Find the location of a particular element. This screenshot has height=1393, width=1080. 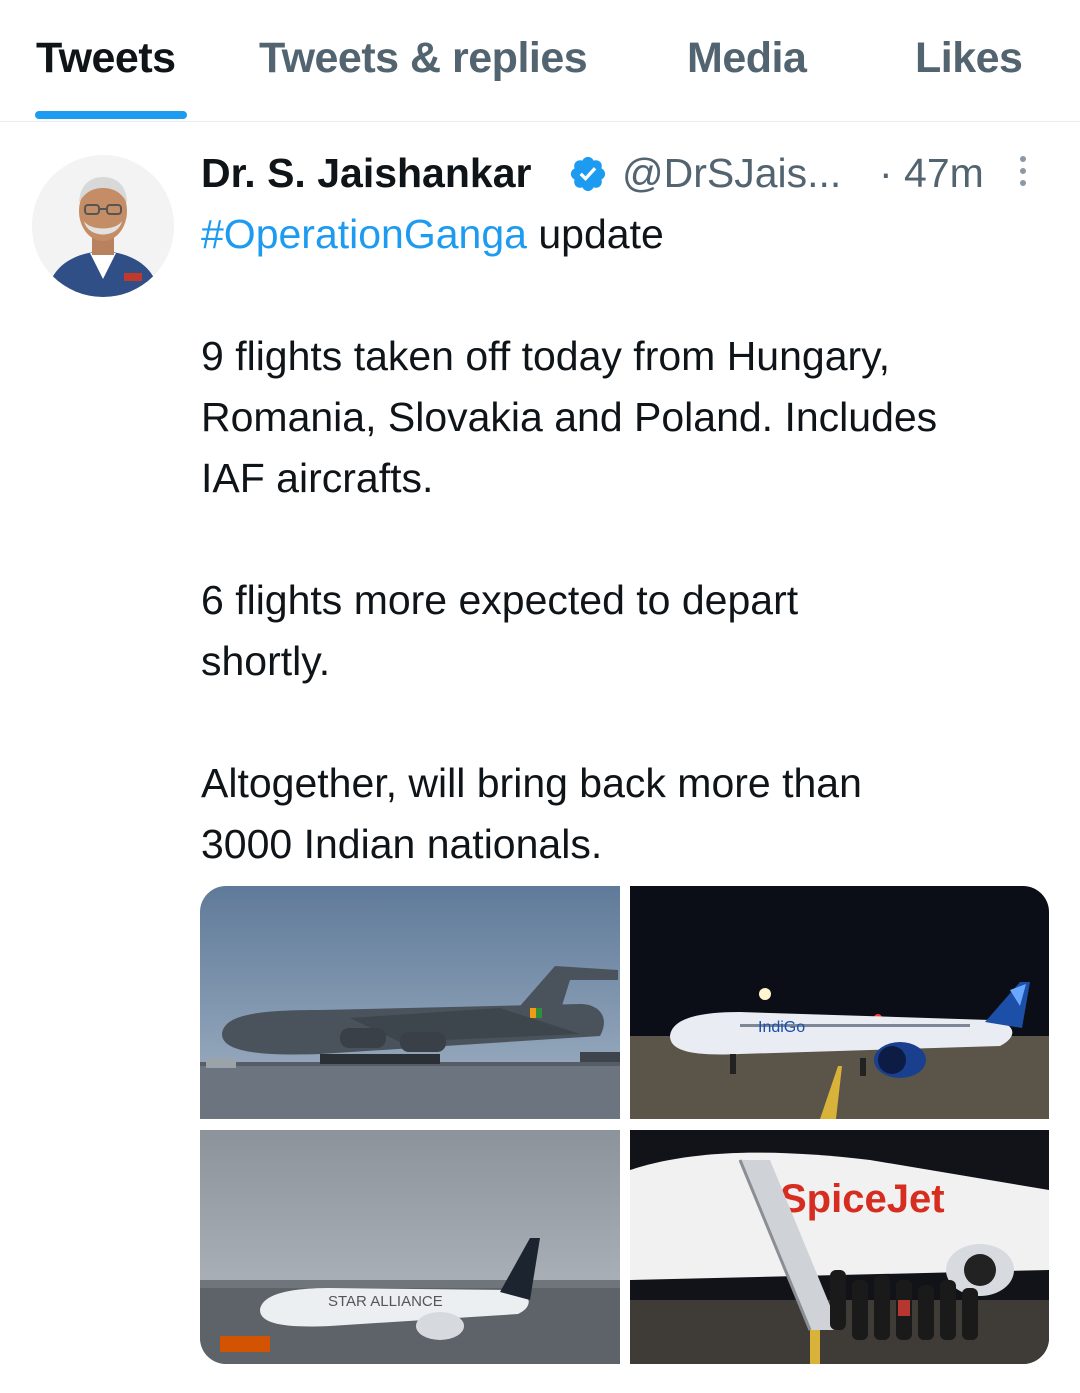

spicejet-aircraft-boarding-photo: SpiceJet is located at coordinates (839, 1247).